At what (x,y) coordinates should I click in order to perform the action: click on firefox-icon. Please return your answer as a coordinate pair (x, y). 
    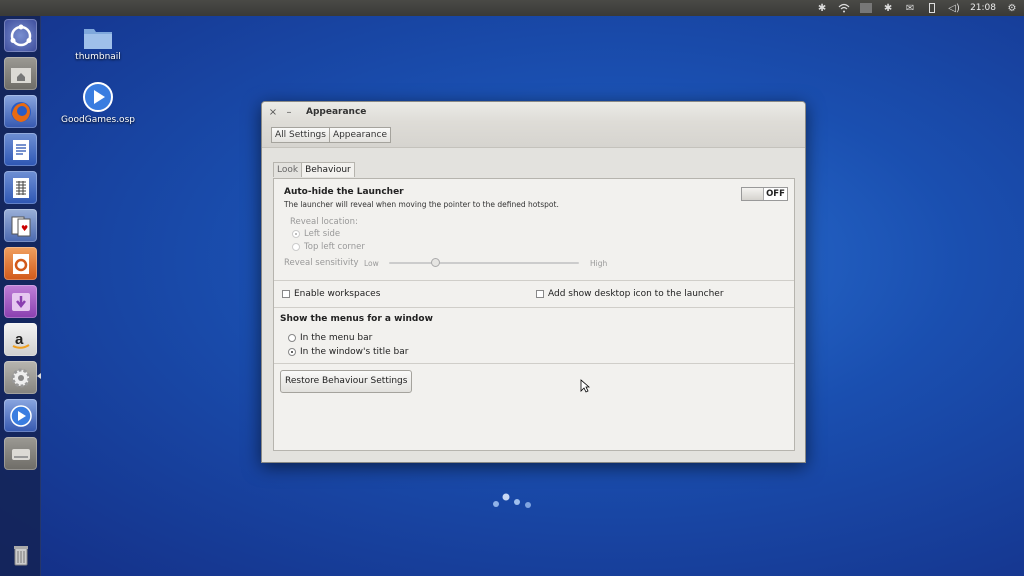
    Looking at the image, I should click on (20, 111).